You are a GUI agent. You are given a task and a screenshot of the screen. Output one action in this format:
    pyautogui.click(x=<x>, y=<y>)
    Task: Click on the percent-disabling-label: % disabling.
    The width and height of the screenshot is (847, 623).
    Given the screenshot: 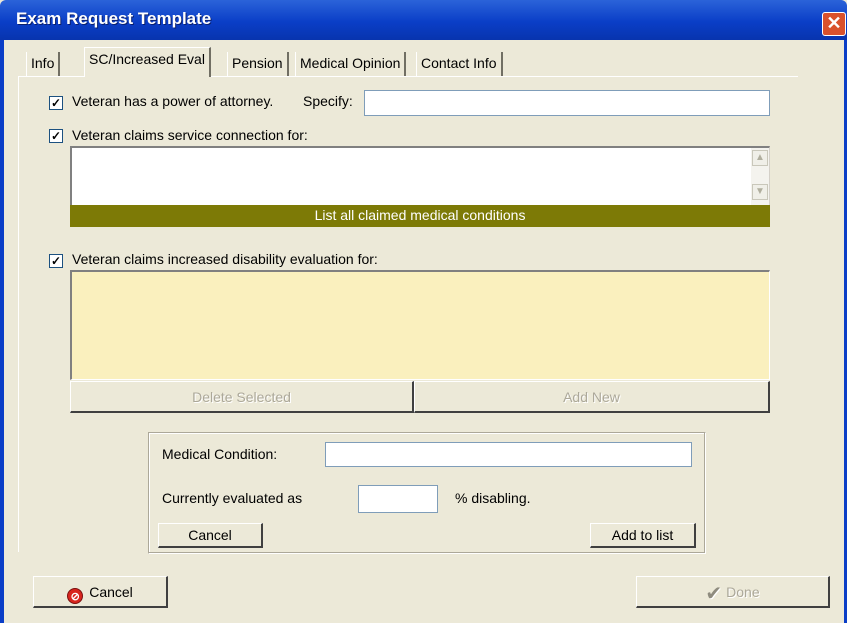 What is the action you would take?
    pyautogui.click(x=493, y=498)
    